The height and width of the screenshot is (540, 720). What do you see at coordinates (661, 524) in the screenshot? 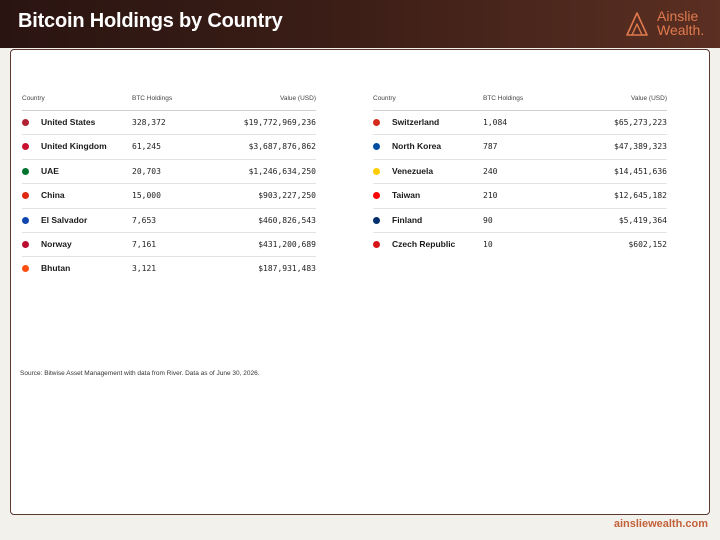
I see `footer-website-link: ainsliewealth.com` at bounding box center [661, 524].